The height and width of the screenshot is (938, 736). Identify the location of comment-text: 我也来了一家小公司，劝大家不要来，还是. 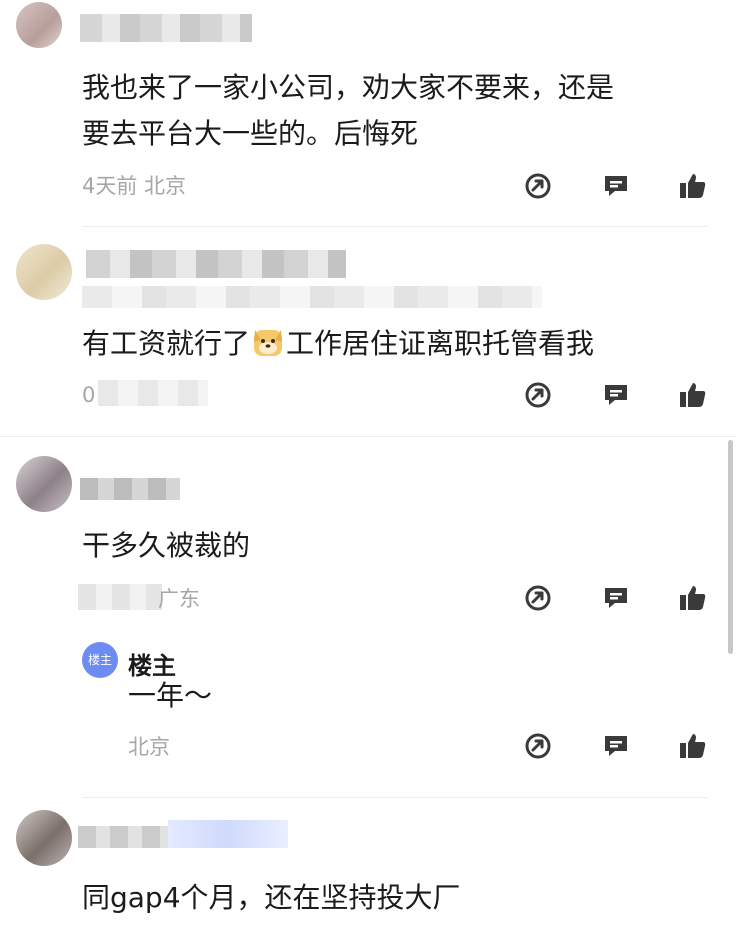
(348, 87).